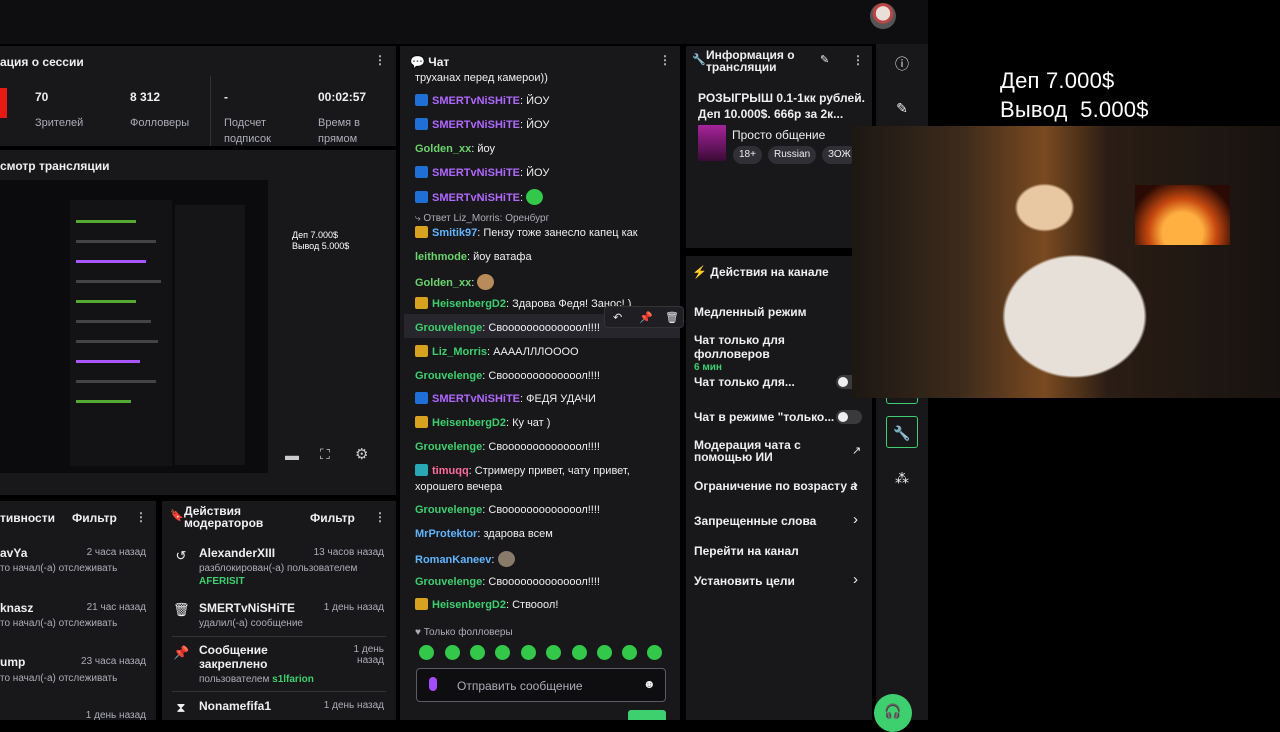 The width and height of the screenshot is (1280, 732). What do you see at coordinates (433, 684) in the screenshot?
I see `microphone-icon` at bounding box center [433, 684].